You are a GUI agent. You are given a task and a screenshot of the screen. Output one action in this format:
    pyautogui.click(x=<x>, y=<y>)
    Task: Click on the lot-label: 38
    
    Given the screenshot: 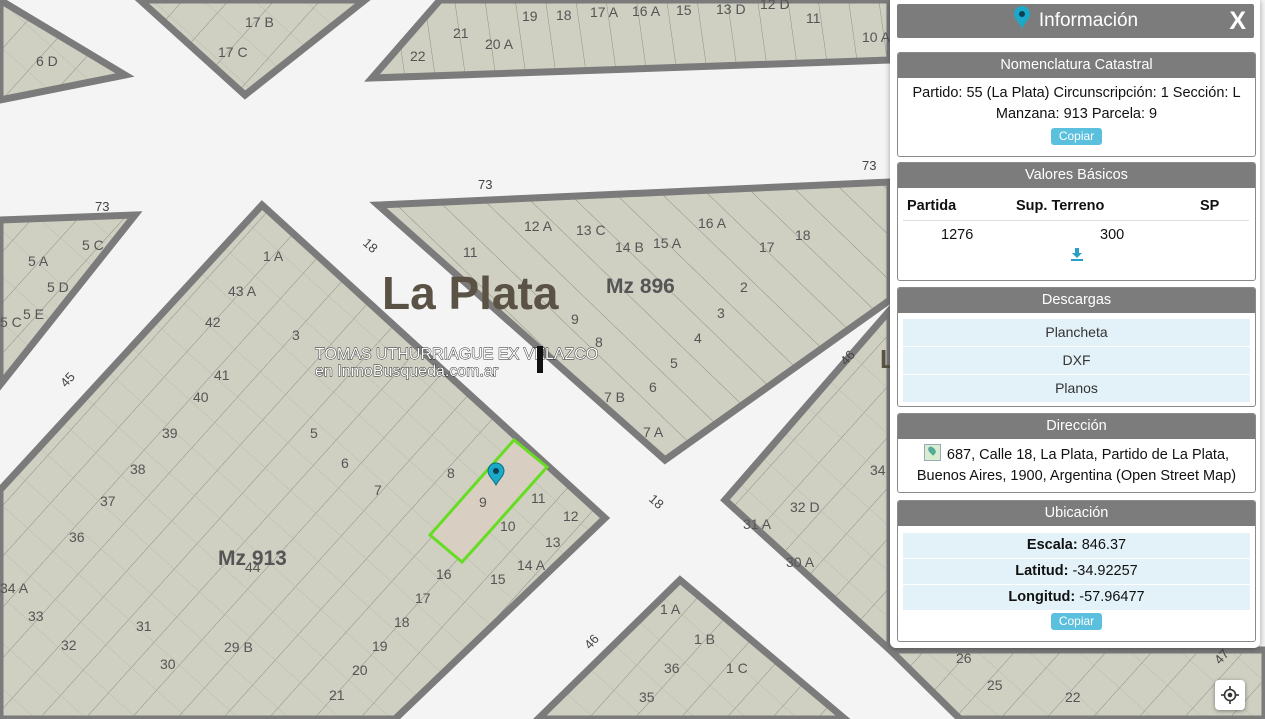 What is the action you would take?
    pyautogui.click(x=138, y=469)
    